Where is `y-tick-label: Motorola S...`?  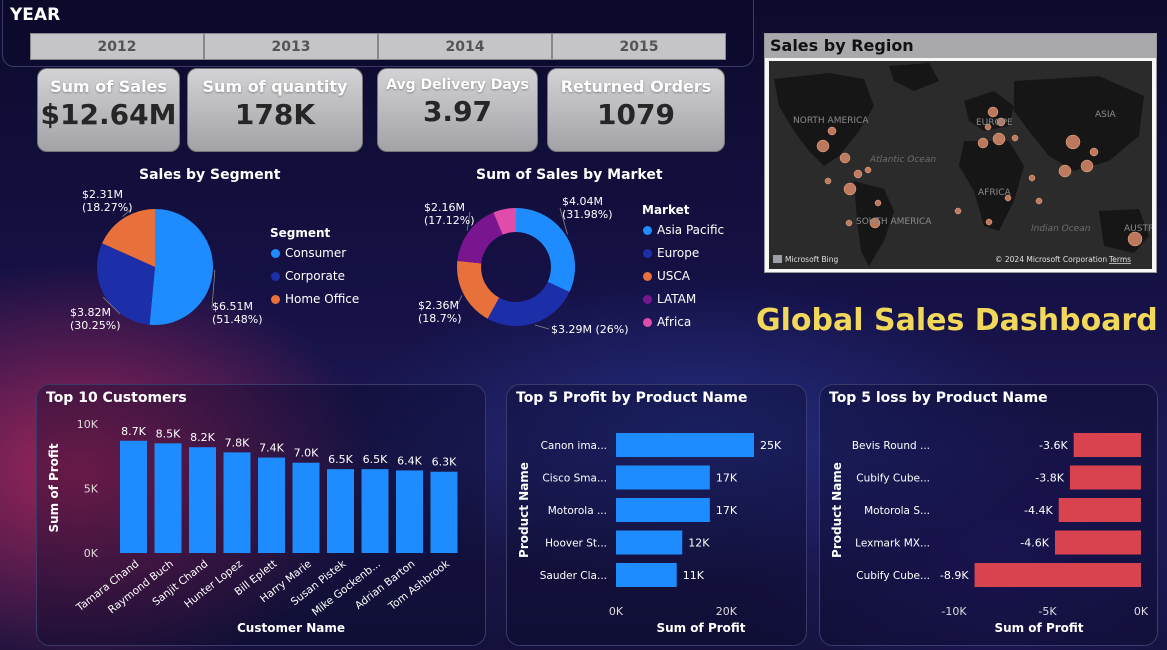
y-tick-label: Motorola S... is located at coordinates (897, 511).